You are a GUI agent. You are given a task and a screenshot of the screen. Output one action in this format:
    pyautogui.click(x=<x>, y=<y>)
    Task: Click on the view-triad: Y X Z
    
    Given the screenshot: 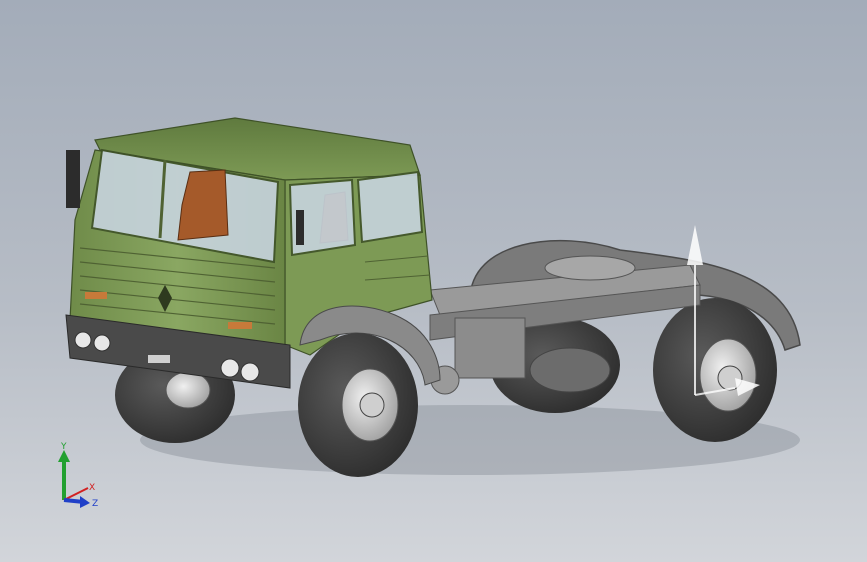 What is the action you would take?
    pyautogui.click(x=78, y=475)
    